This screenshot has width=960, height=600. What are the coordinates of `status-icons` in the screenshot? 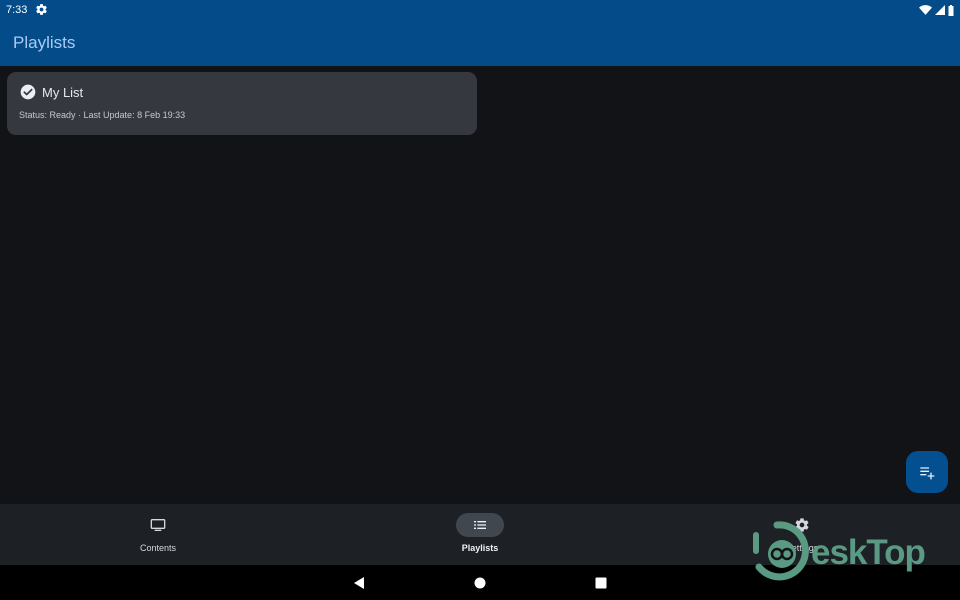 It's located at (936, 10).